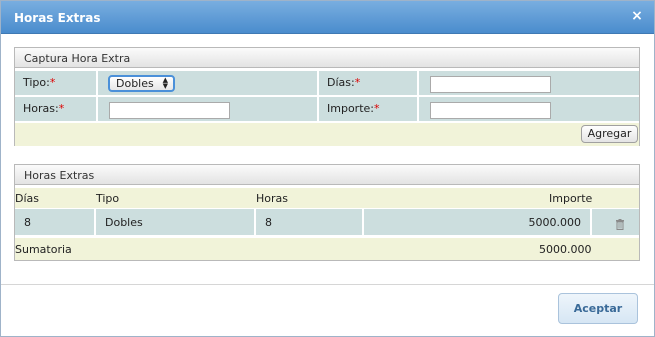 The width and height of the screenshot is (655, 337). What do you see at coordinates (165, 83) in the screenshot?
I see `select-arrows-icon: ▲ ▼` at bounding box center [165, 83].